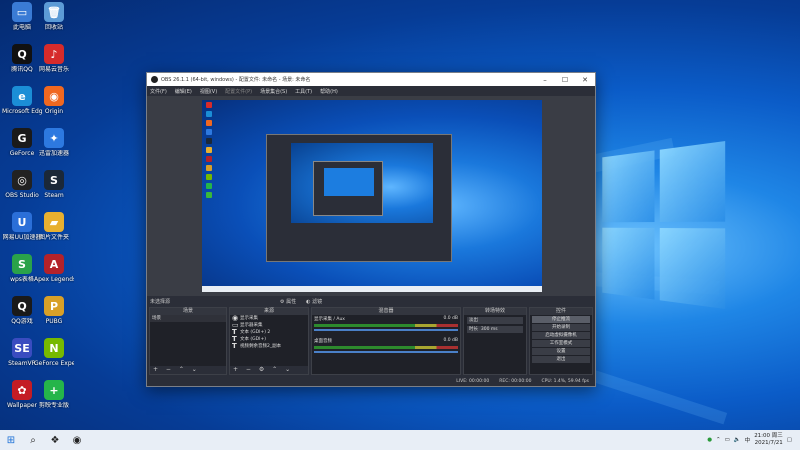 The width and height of the screenshot is (800, 450). I want to click on network-icon: ▭, so click(727, 440).